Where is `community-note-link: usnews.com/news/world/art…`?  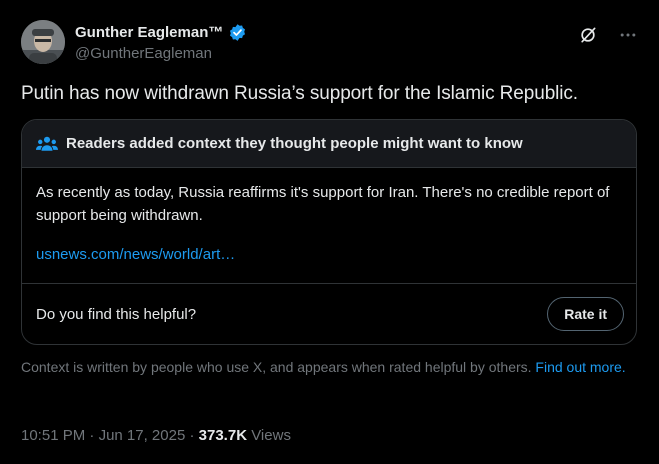 community-note-link: usnews.com/news/world/art… is located at coordinates (329, 254).